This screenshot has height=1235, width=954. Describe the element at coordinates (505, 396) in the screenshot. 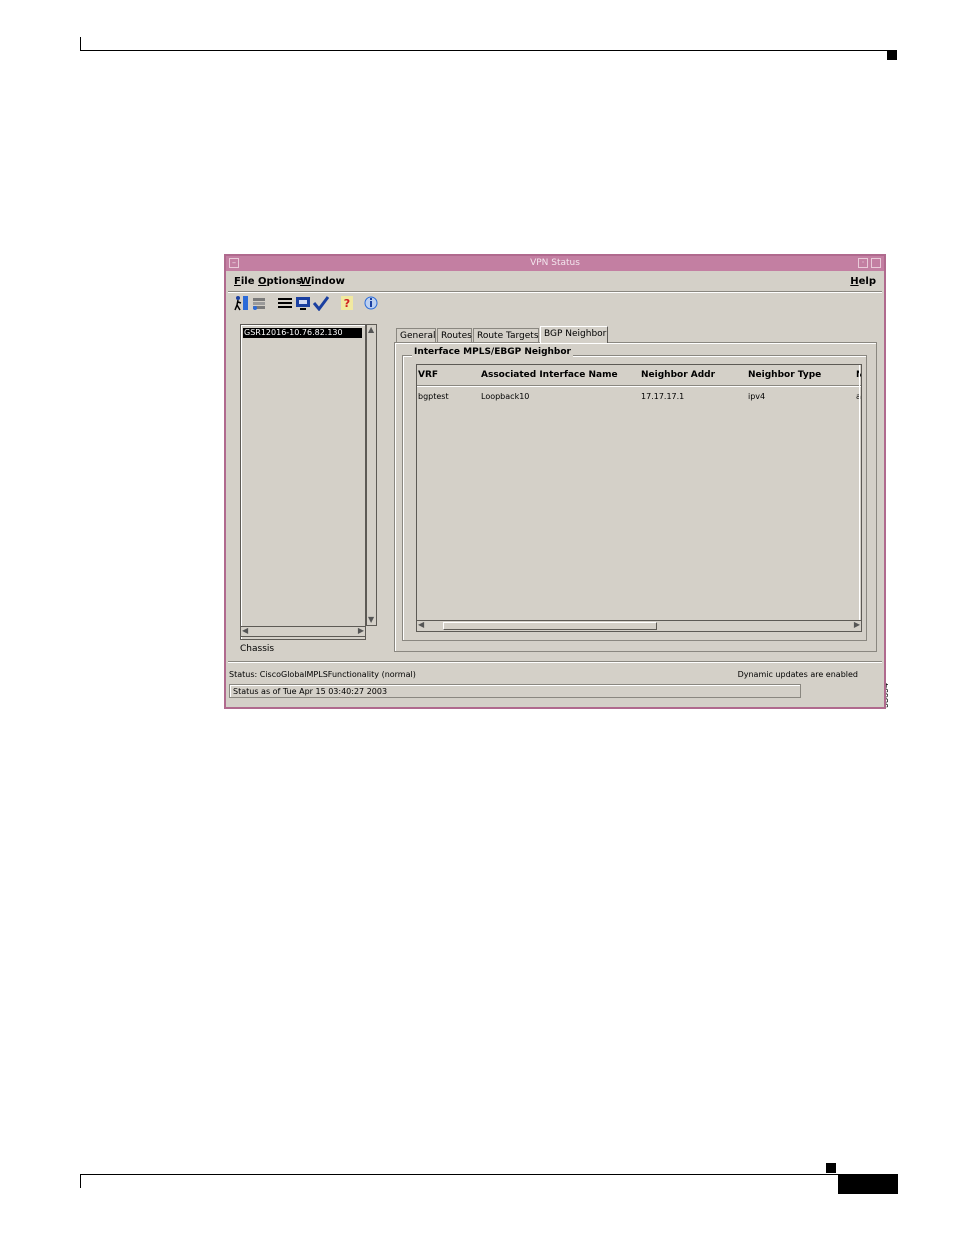

I see `table-cell: Loopback10` at that location.